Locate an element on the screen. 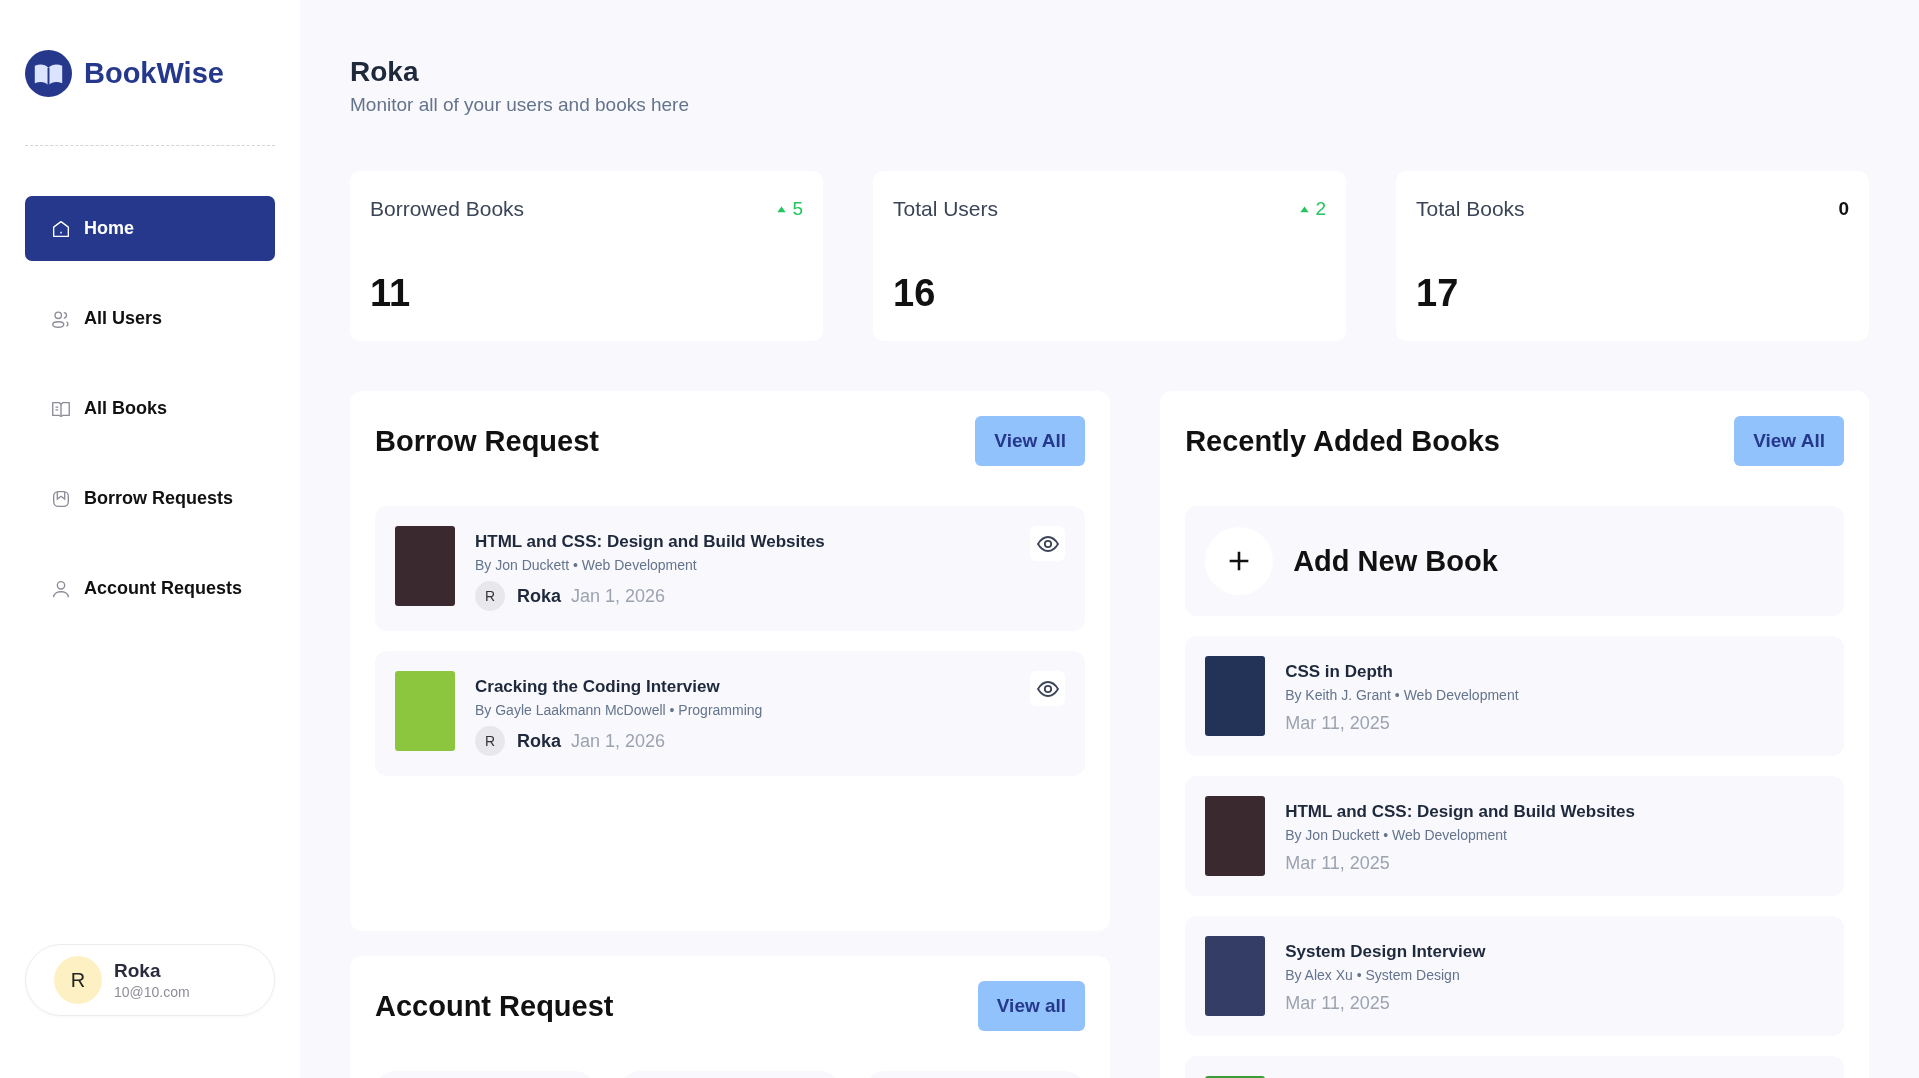 The height and width of the screenshot is (1078, 1919). stat-value: 11 is located at coordinates (391, 293).